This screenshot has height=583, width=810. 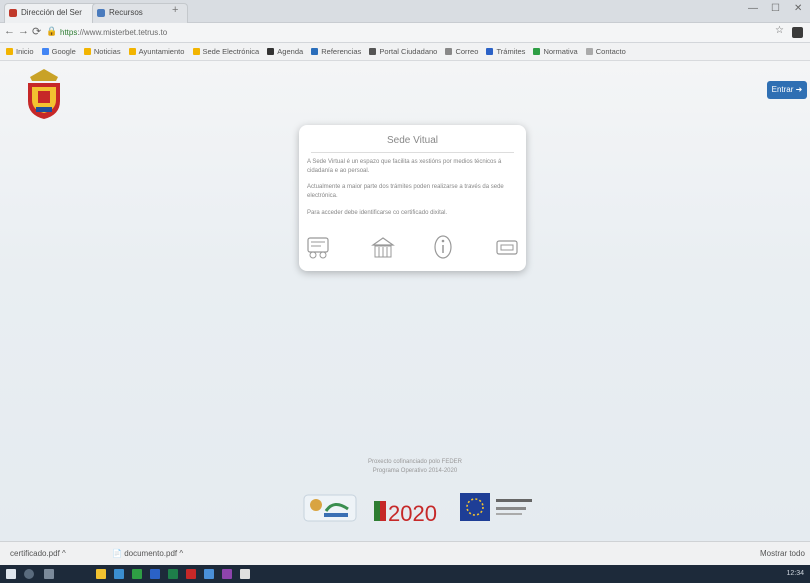 What do you see at coordinates (753, 8) in the screenshot?
I see `minimize-icon: —` at bounding box center [753, 8].